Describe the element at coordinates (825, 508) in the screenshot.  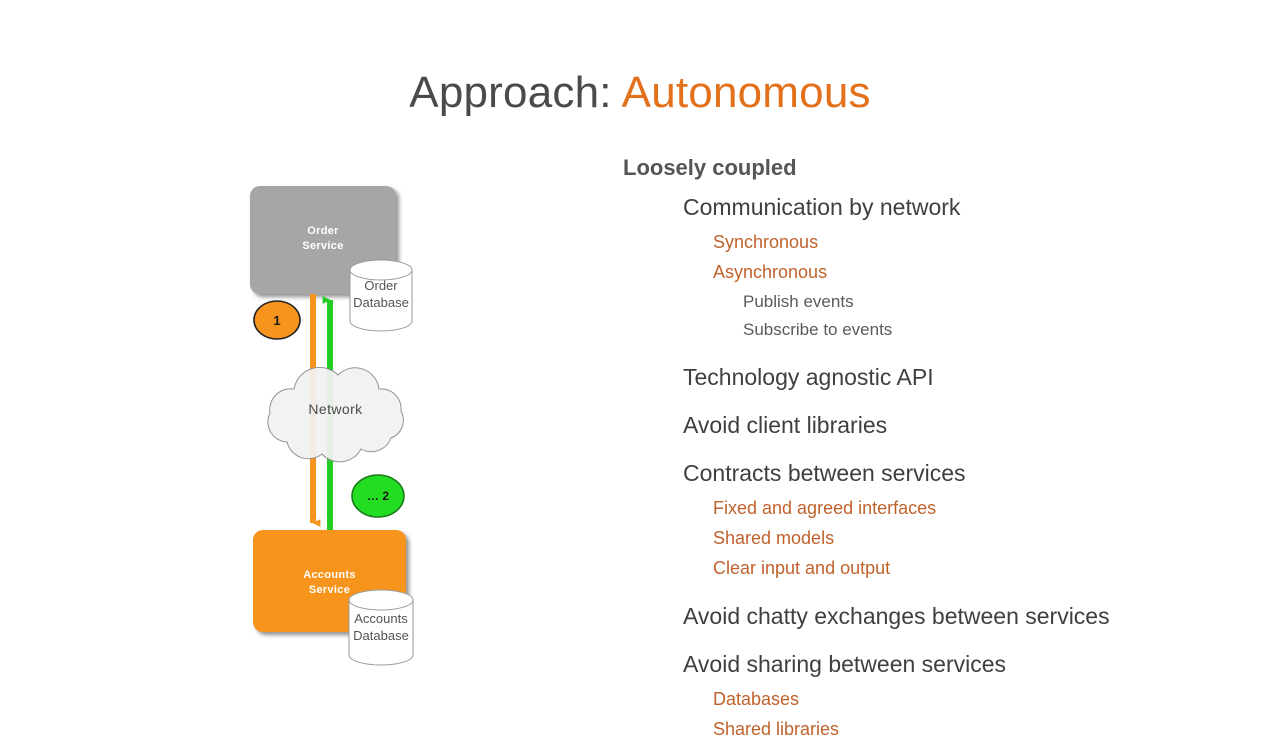
I see `bullet-level-2: Fixed and agreed interfaces` at that location.